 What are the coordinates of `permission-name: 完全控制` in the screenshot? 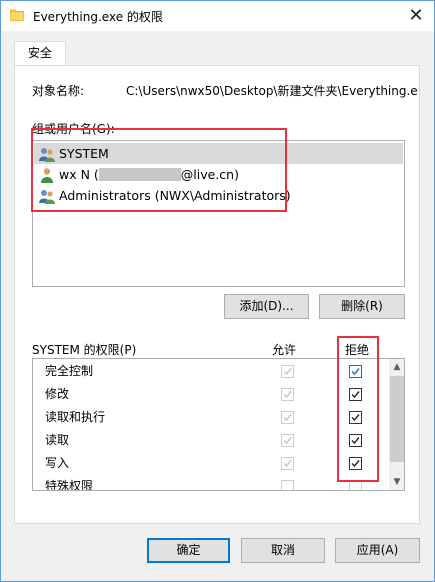 It's located at (69, 371).